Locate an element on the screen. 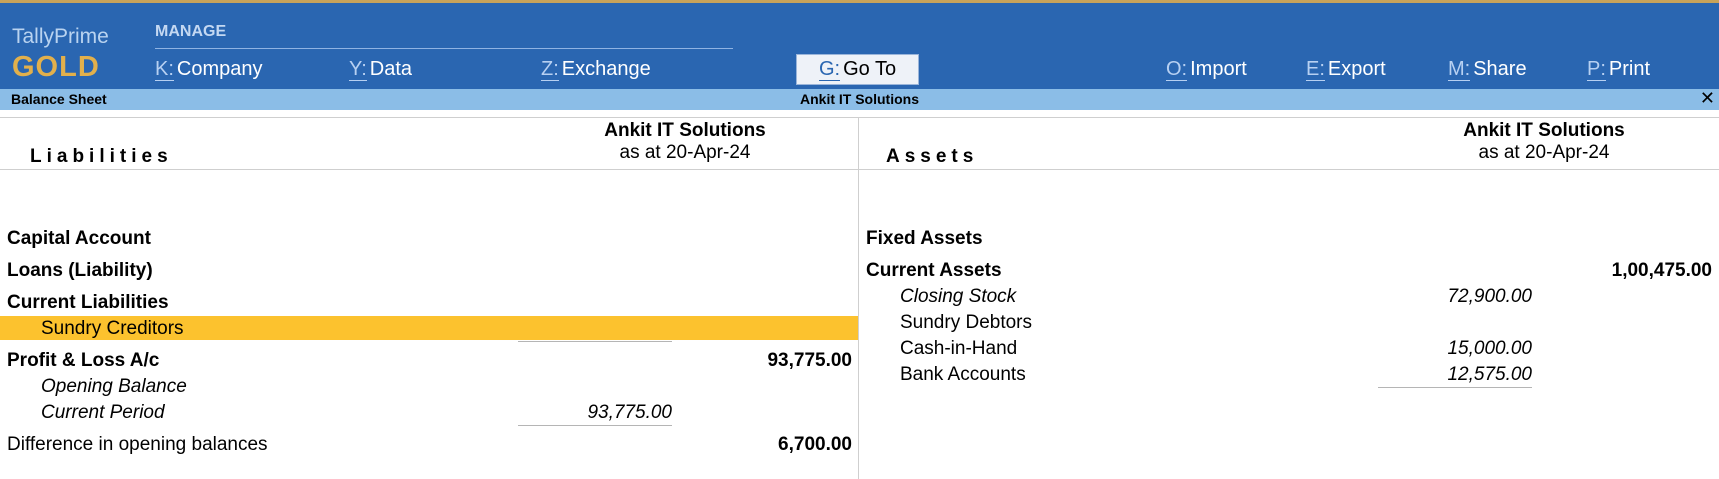 Image resolution: width=1719 pixels, height=479 pixels. menu-company: K: Company is located at coordinates (209, 69).